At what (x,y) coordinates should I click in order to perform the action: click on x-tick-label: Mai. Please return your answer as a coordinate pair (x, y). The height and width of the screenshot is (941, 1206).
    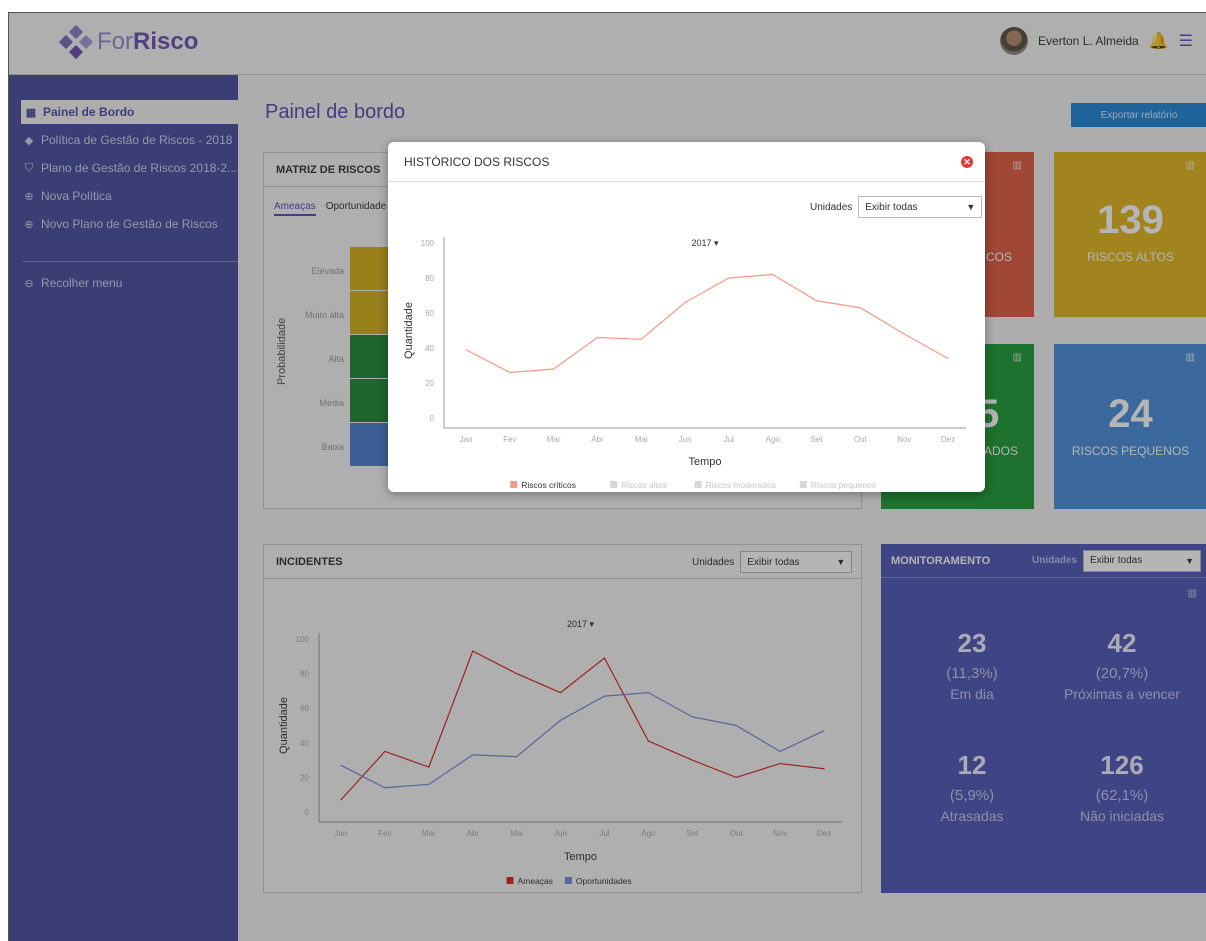
    Looking at the image, I should click on (641, 439).